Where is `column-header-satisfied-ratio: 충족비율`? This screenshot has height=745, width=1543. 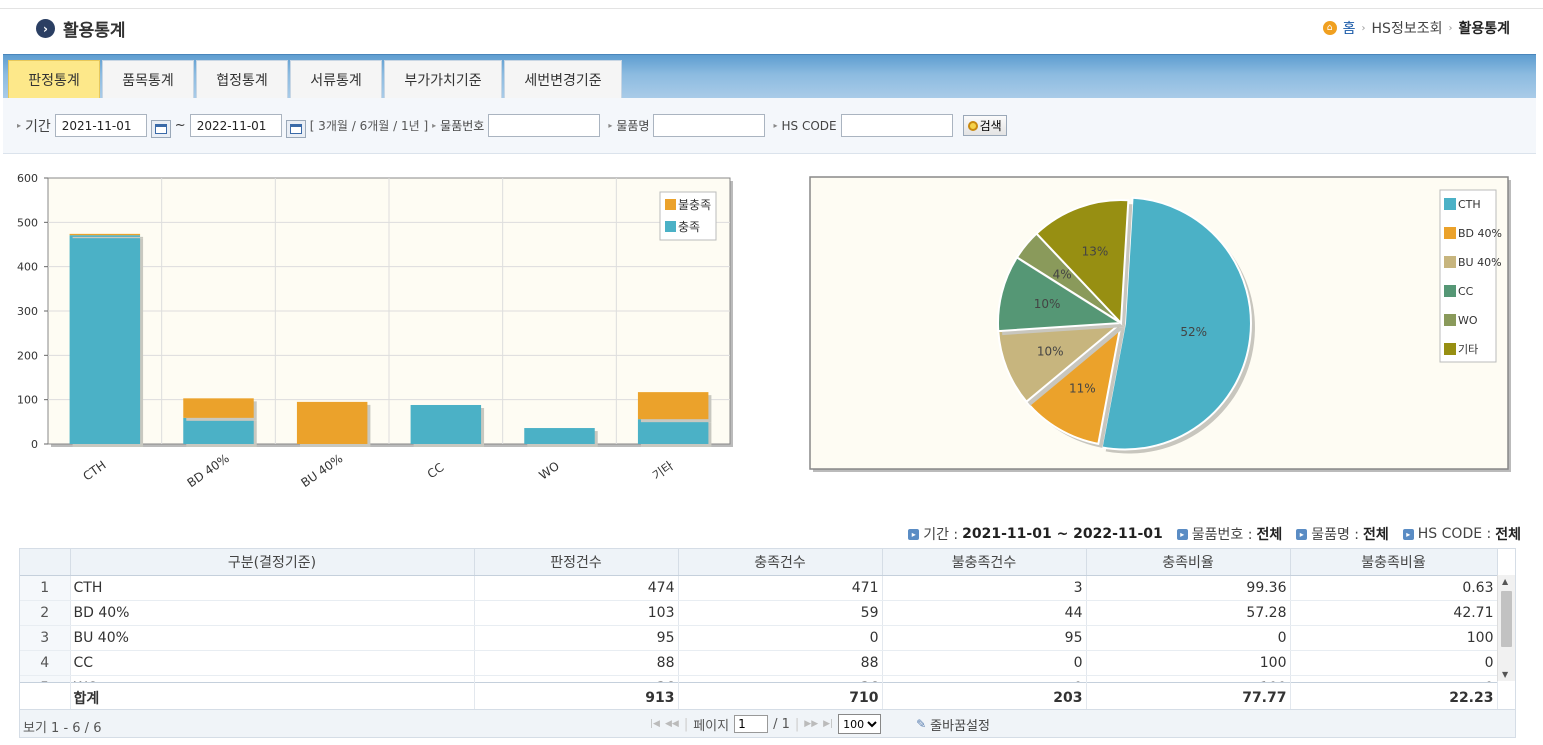
column-header-satisfied-ratio: 충족비율 is located at coordinates (1188, 562).